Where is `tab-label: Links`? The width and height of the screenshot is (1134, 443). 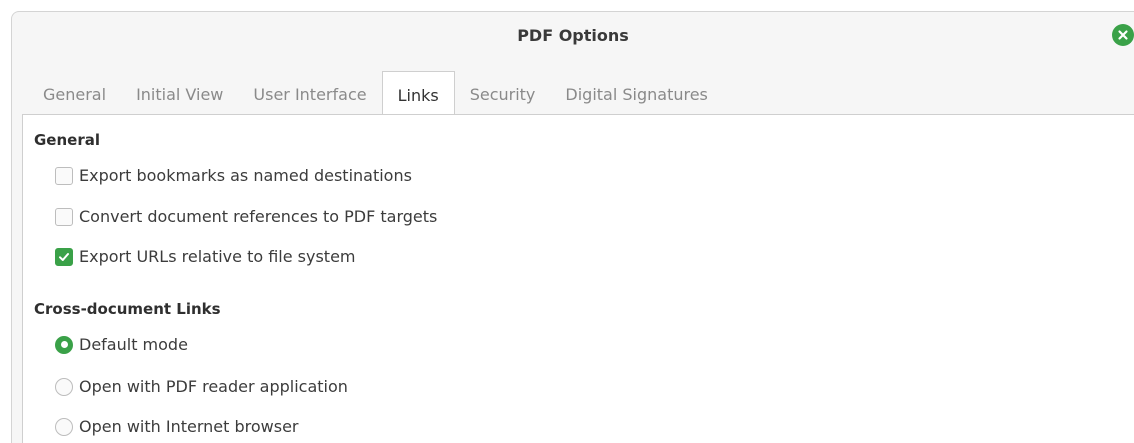 tab-label: Links is located at coordinates (418, 95).